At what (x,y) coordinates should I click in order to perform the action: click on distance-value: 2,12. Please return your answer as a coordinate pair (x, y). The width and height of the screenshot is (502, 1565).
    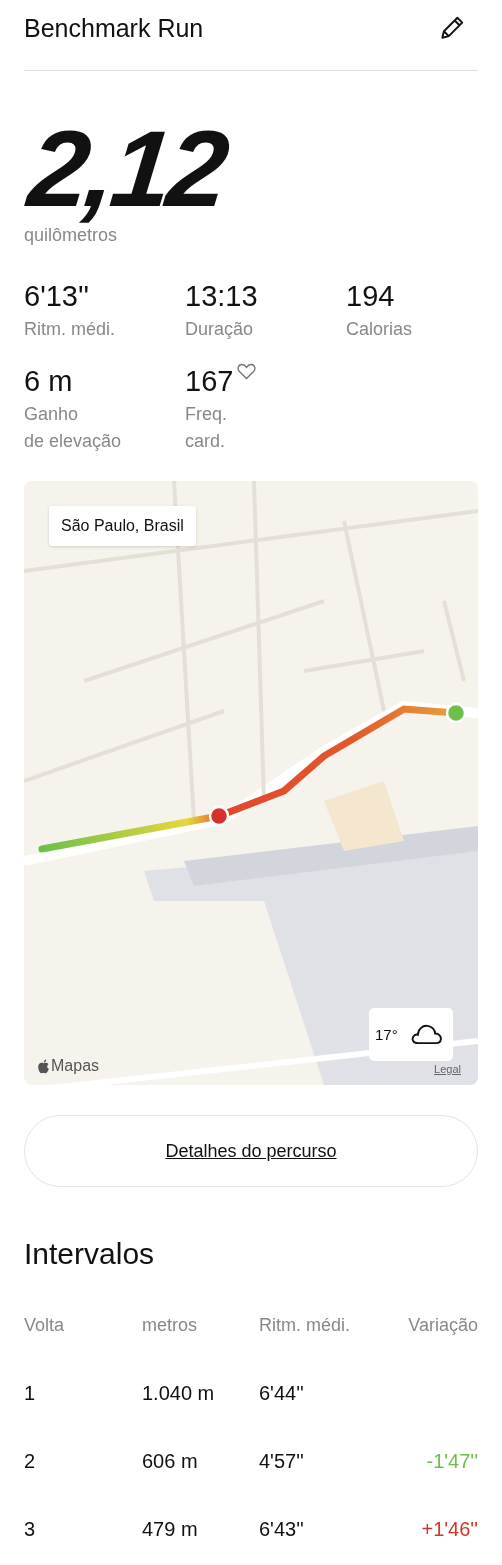
    Looking at the image, I should click on (127, 169).